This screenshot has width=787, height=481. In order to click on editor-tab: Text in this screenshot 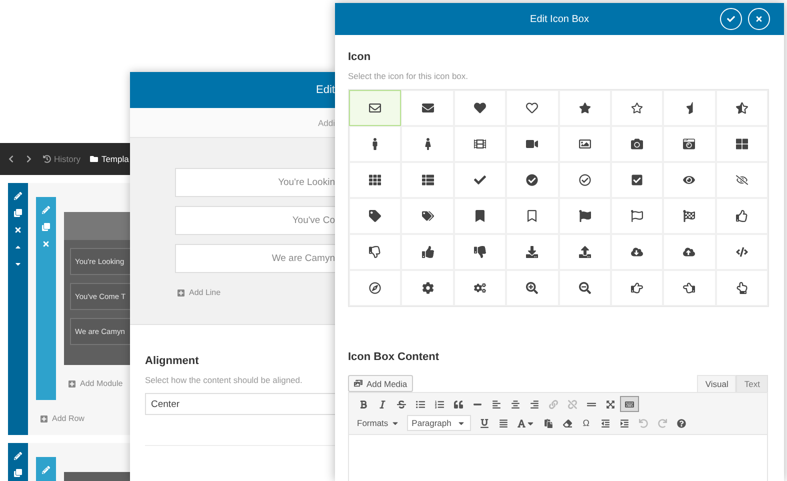, I will do `click(752, 383)`.